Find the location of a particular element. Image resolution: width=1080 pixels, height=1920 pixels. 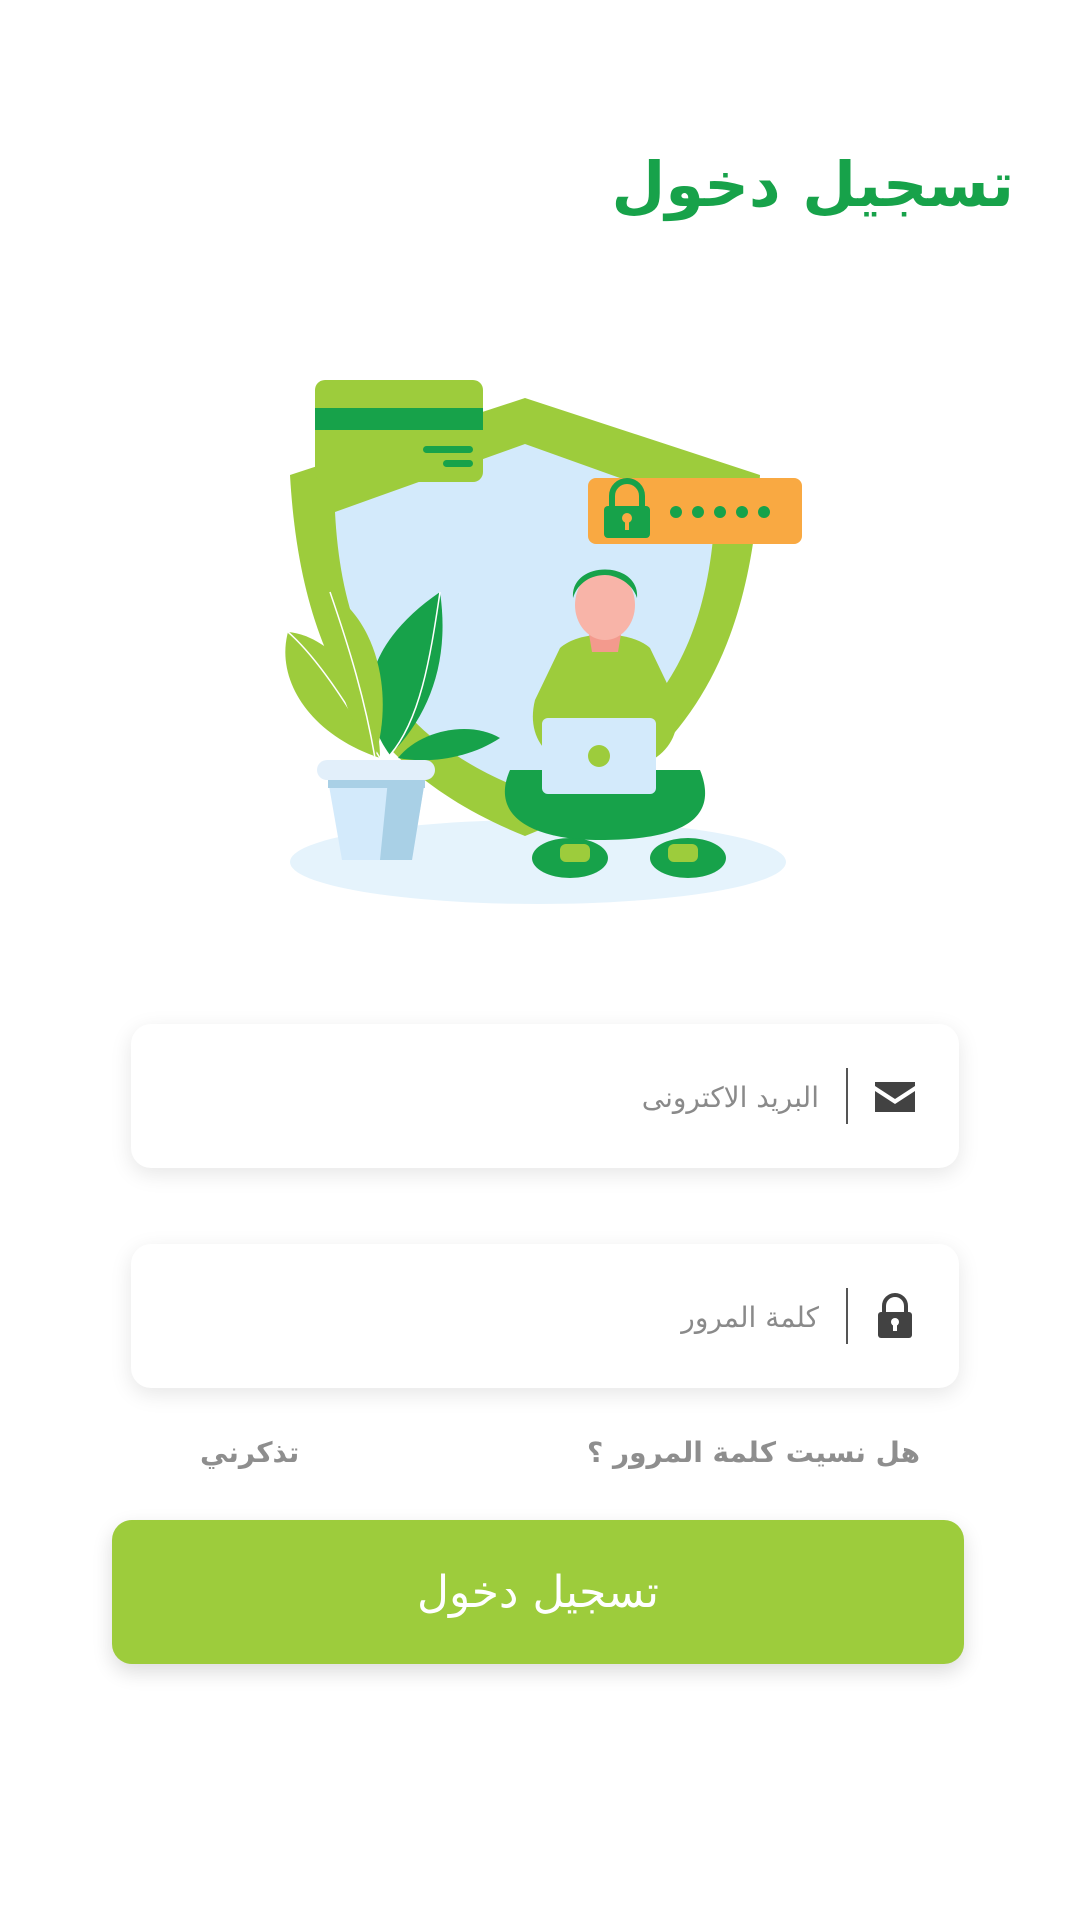

password-input is located at coordinates (519, 1317).